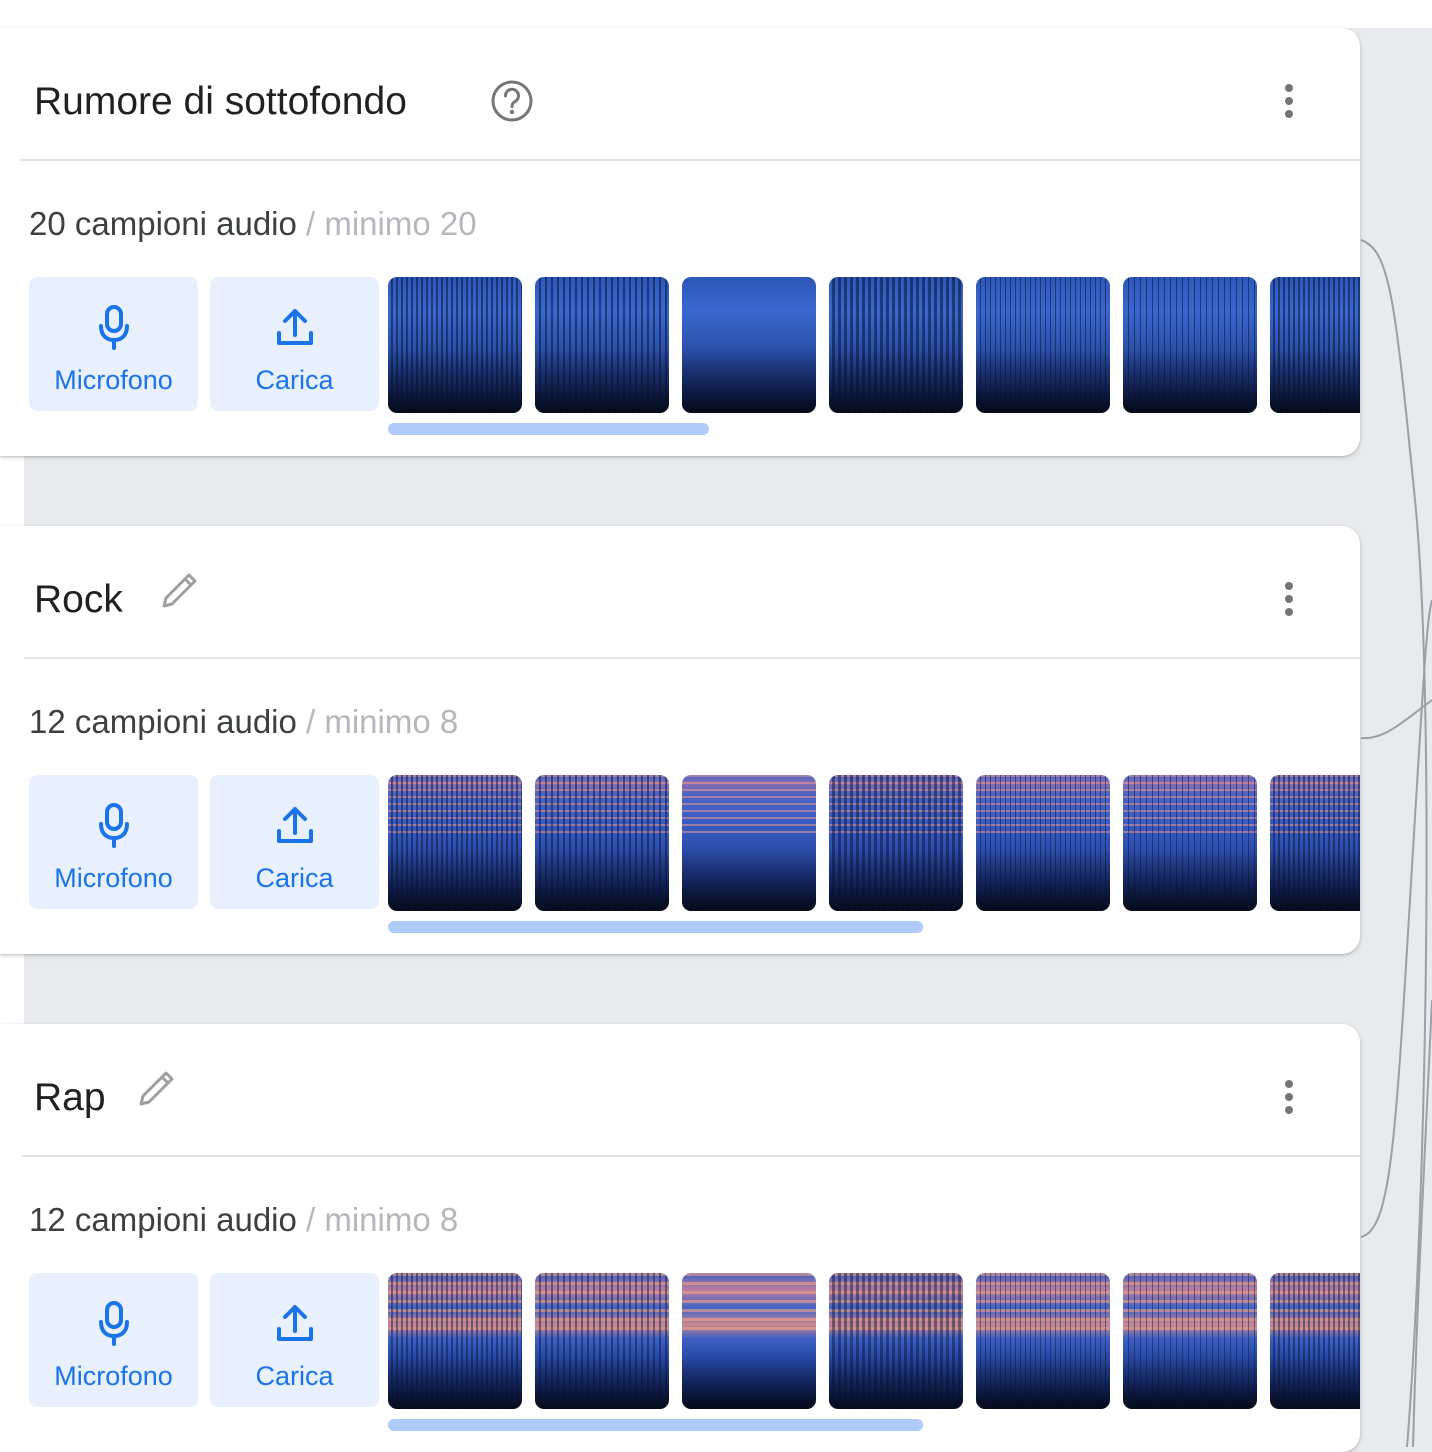 This screenshot has height=1452, width=1432. I want to click on card-header: Rumore di sottofondo, so click(680, 93).